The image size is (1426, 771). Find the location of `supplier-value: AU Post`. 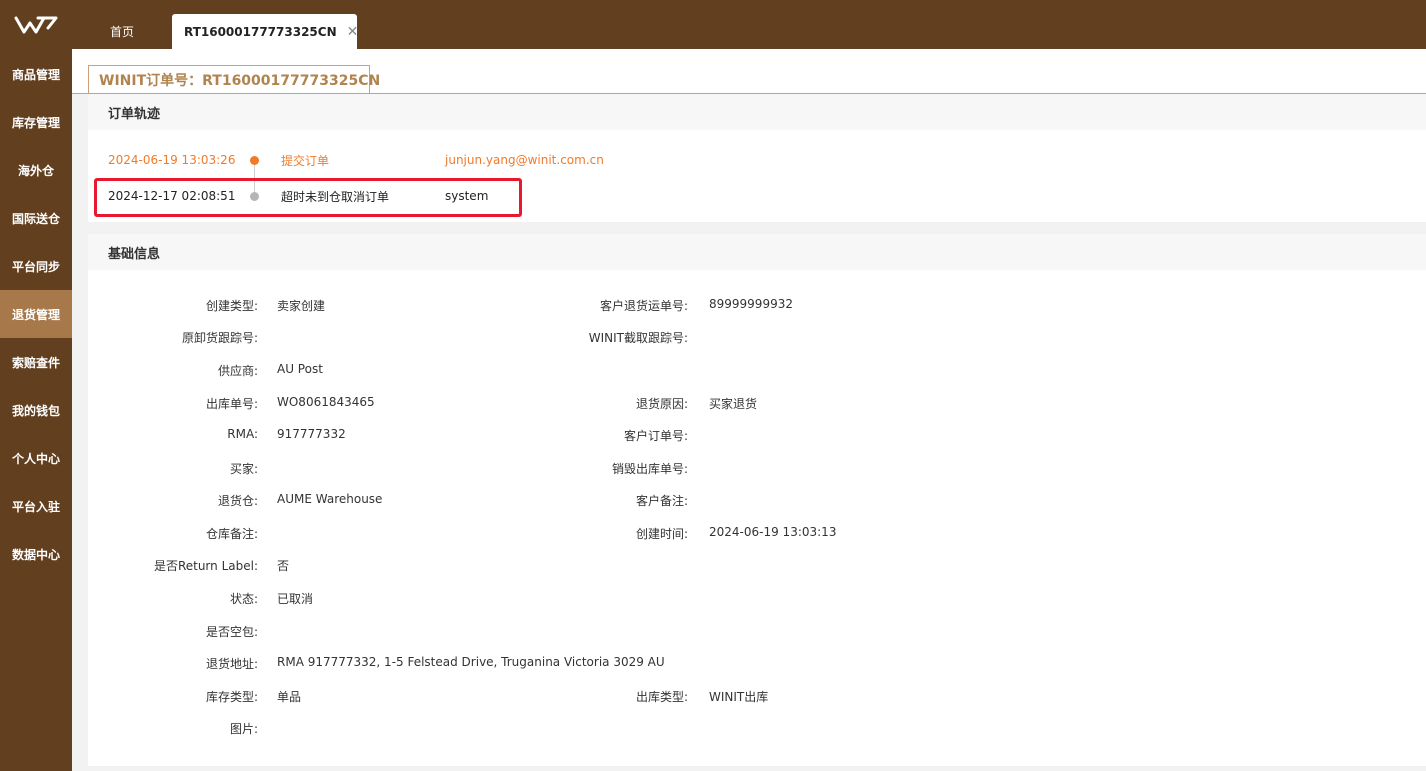

supplier-value: AU Post is located at coordinates (300, 369).